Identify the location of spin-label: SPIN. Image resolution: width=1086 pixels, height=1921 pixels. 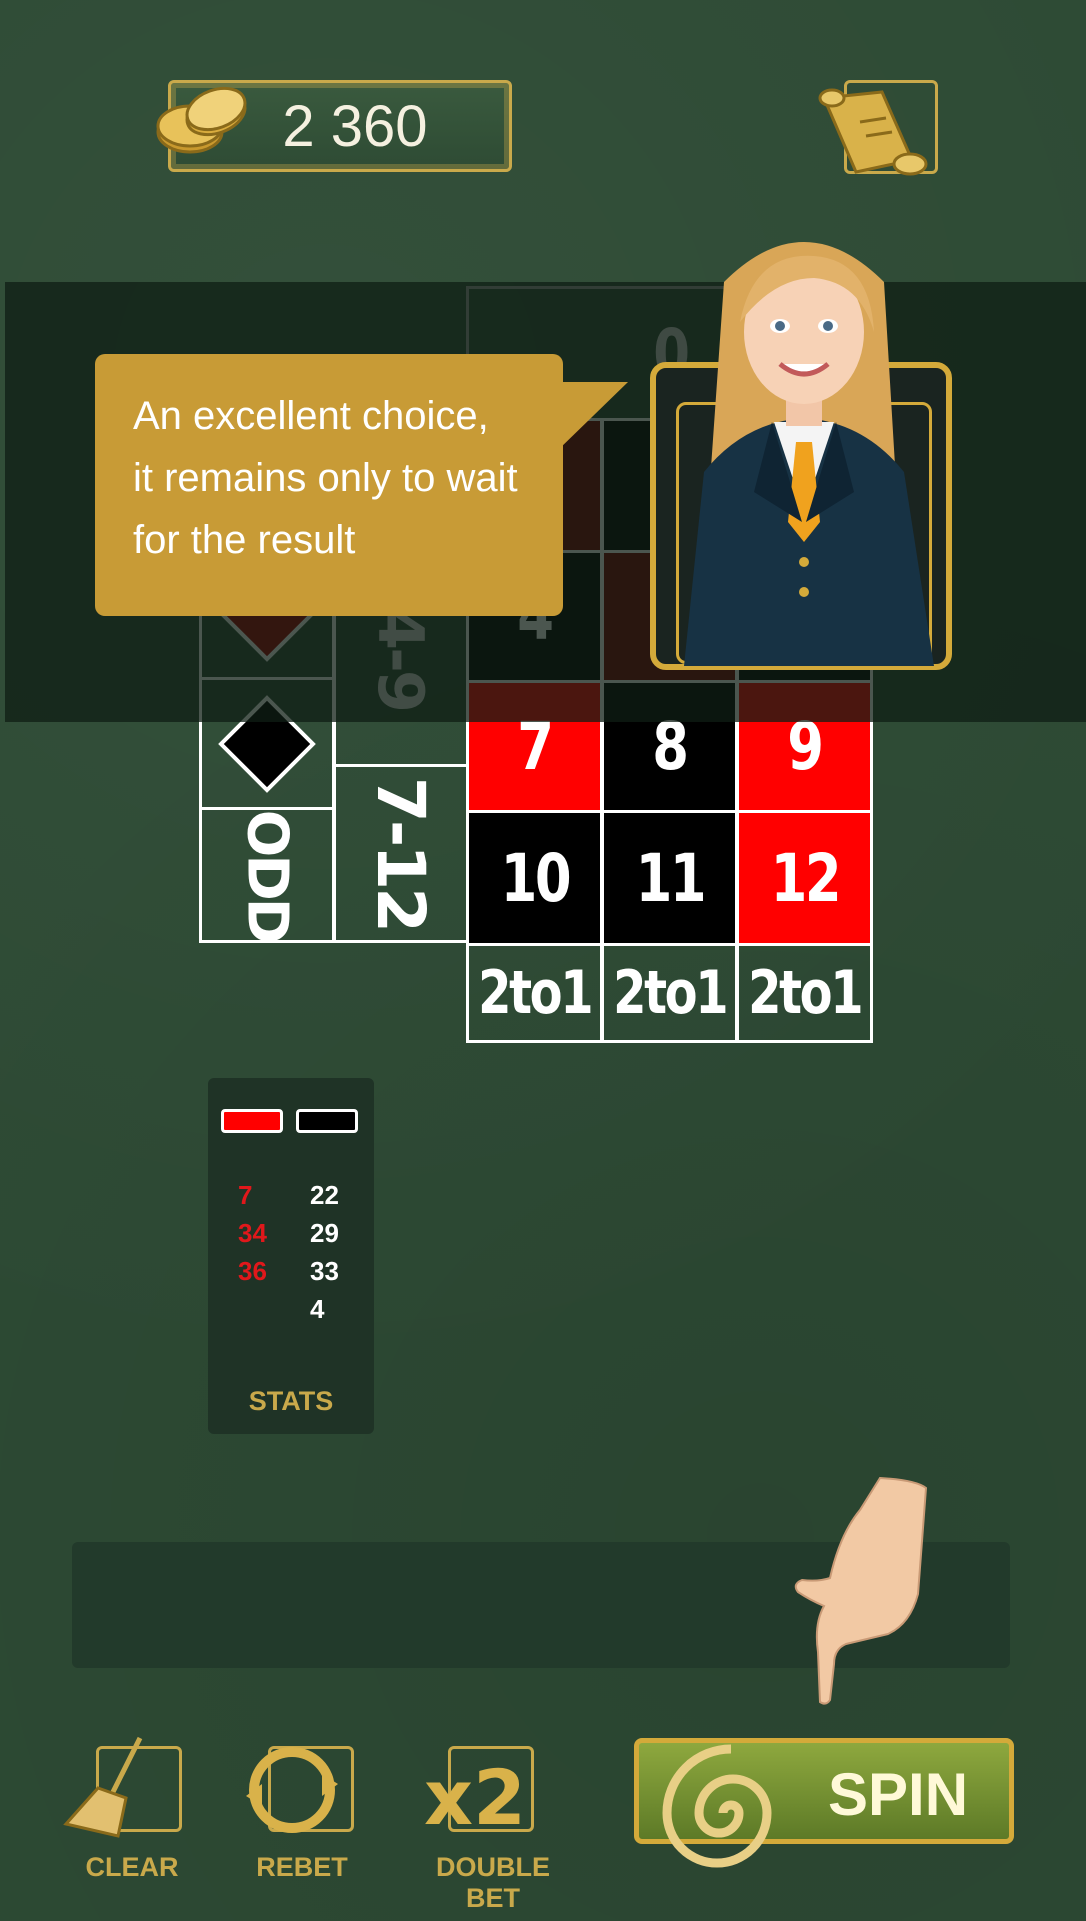
(898, 1794).